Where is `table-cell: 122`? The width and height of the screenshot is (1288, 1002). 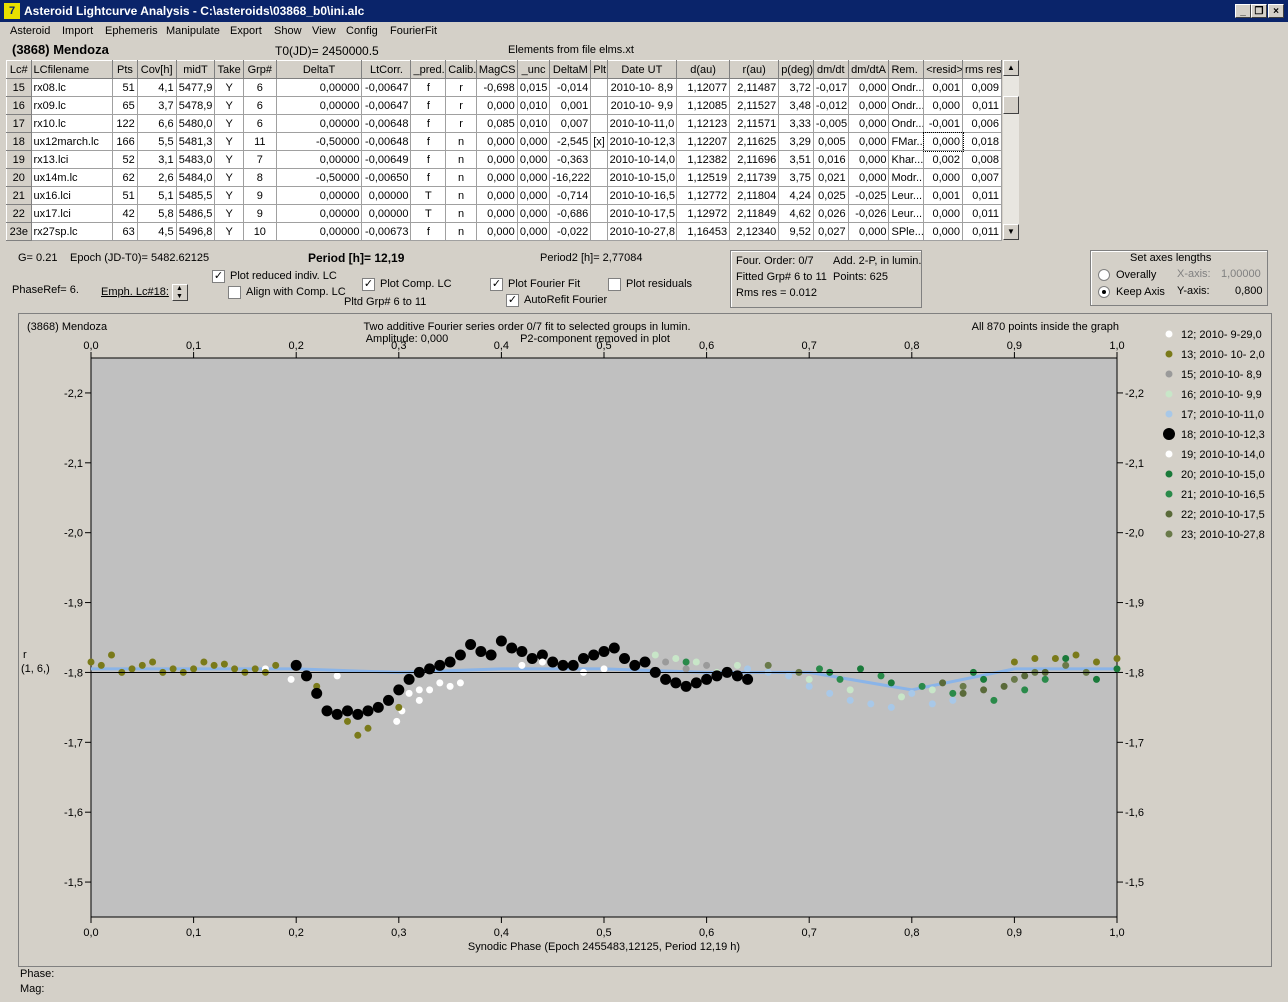 table-cell: 122 is located at coordinates (125, 123).